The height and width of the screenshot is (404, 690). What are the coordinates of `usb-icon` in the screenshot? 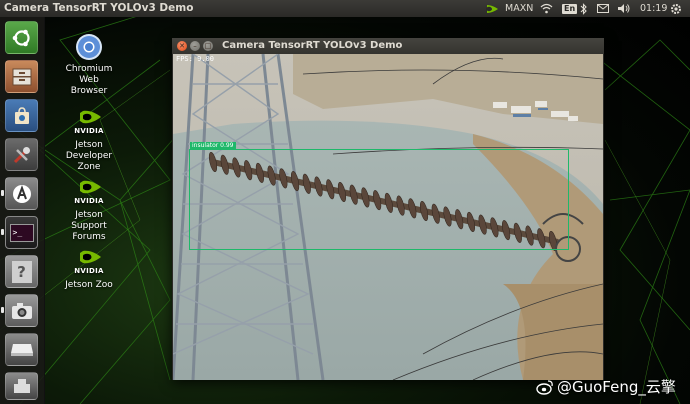 It's located at (21, 386).